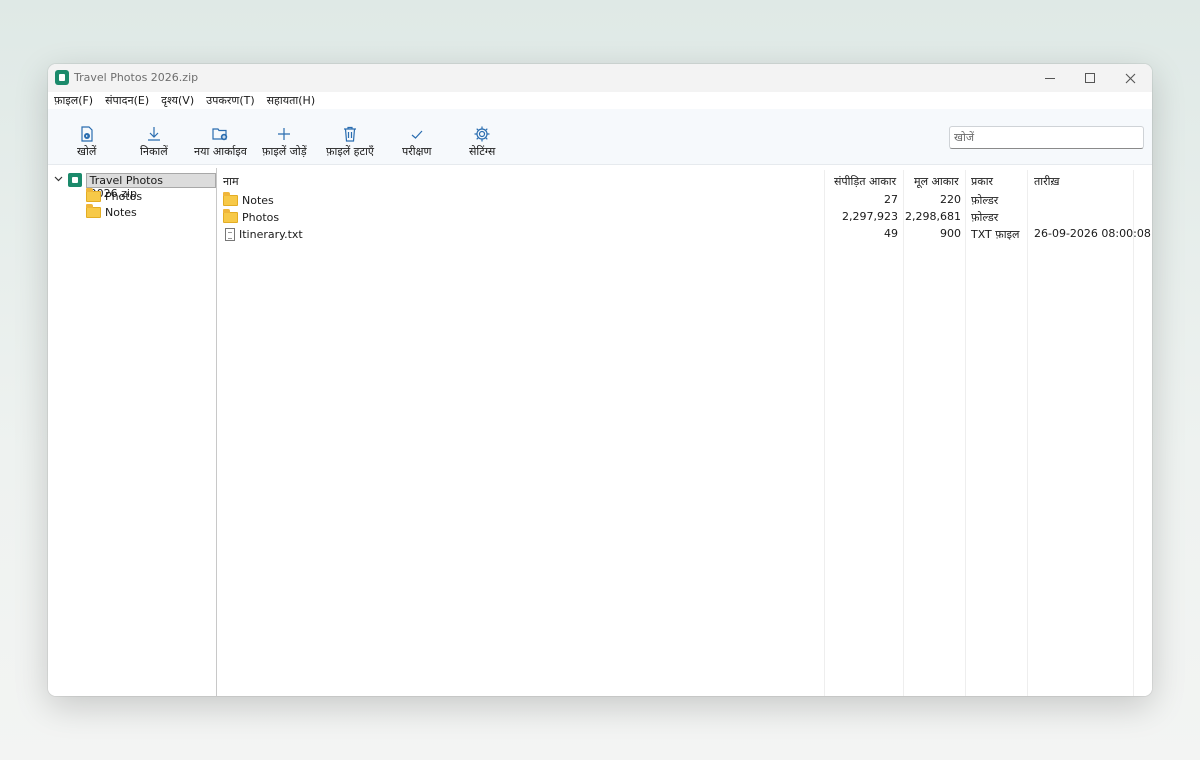 This screenshot has height=760, width=1200. What do you see at coordinates (220, 142) in the screenshot?
I see `new-archive-button: नया आर्काइव` at bounding box center [220, 142].